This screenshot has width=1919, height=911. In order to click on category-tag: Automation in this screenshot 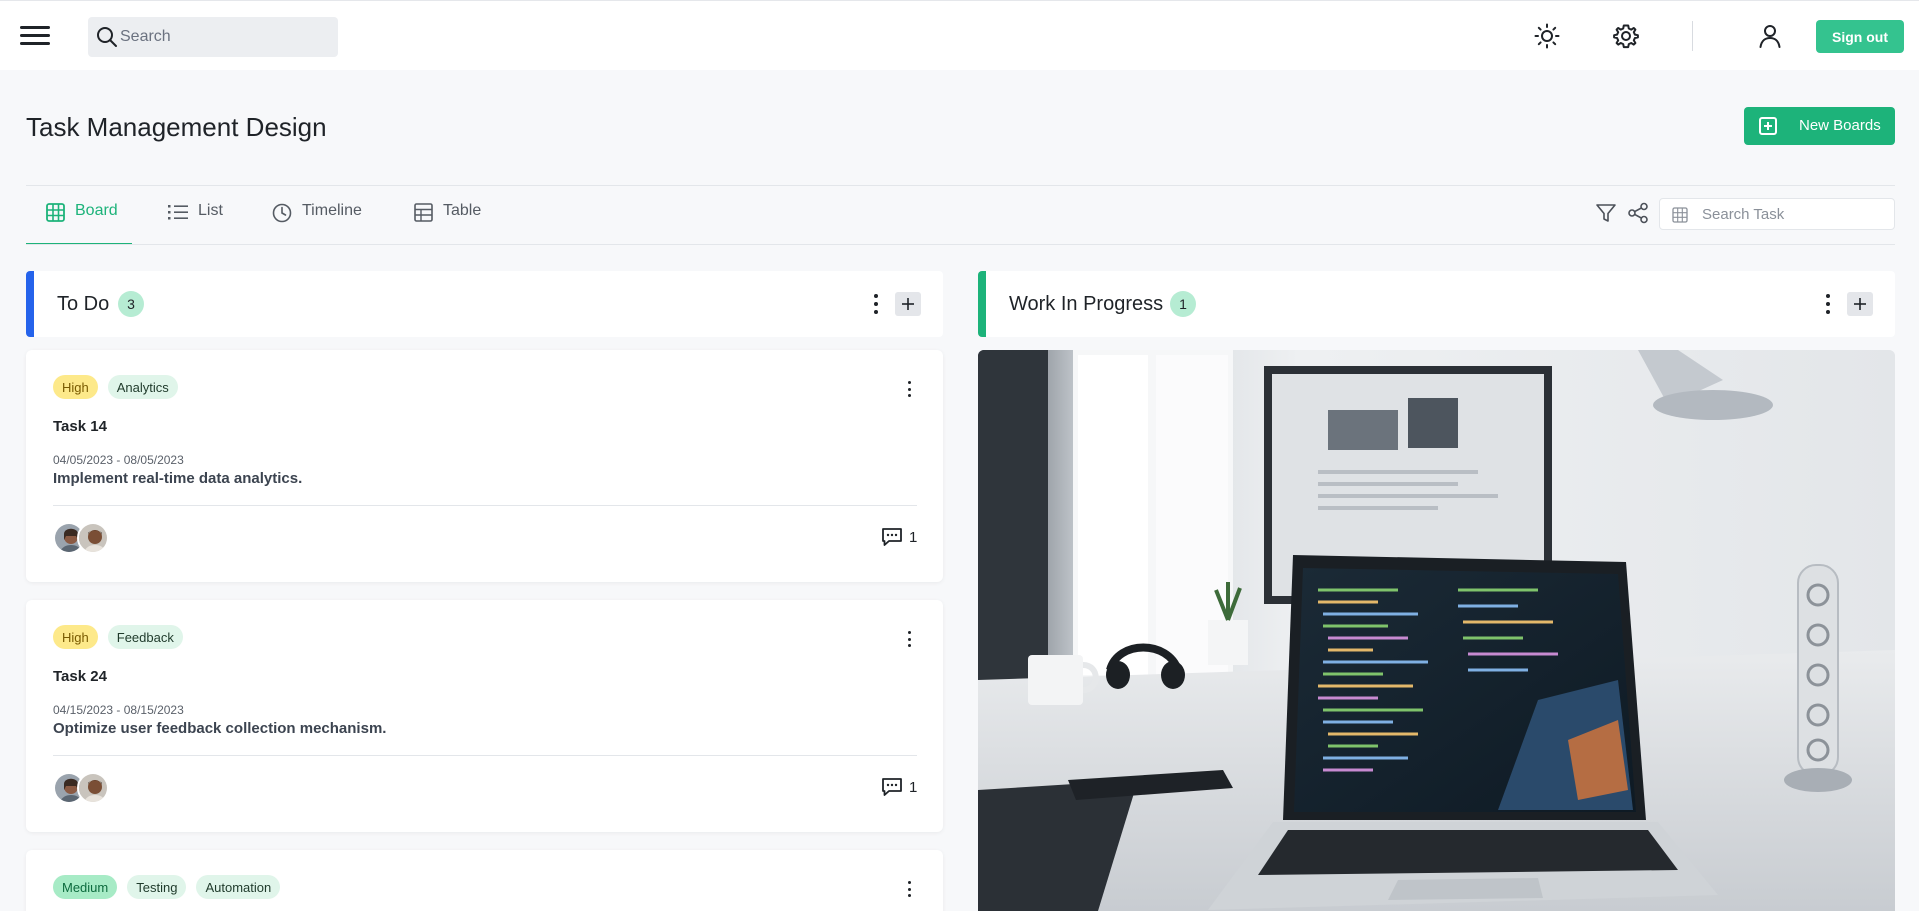, I will do `click(238, 887)`.